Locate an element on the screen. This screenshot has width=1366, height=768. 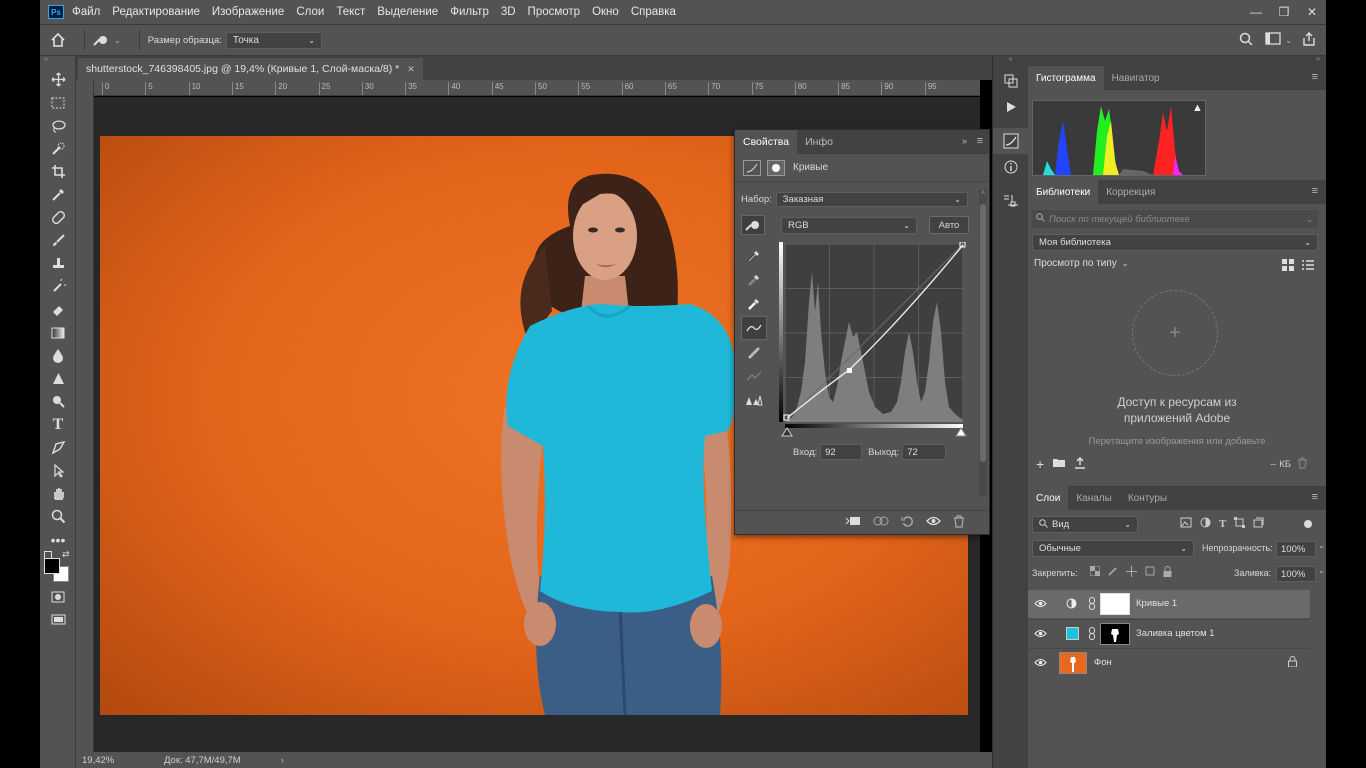
foreground-color-swatch is located at coordinates (52, 566).